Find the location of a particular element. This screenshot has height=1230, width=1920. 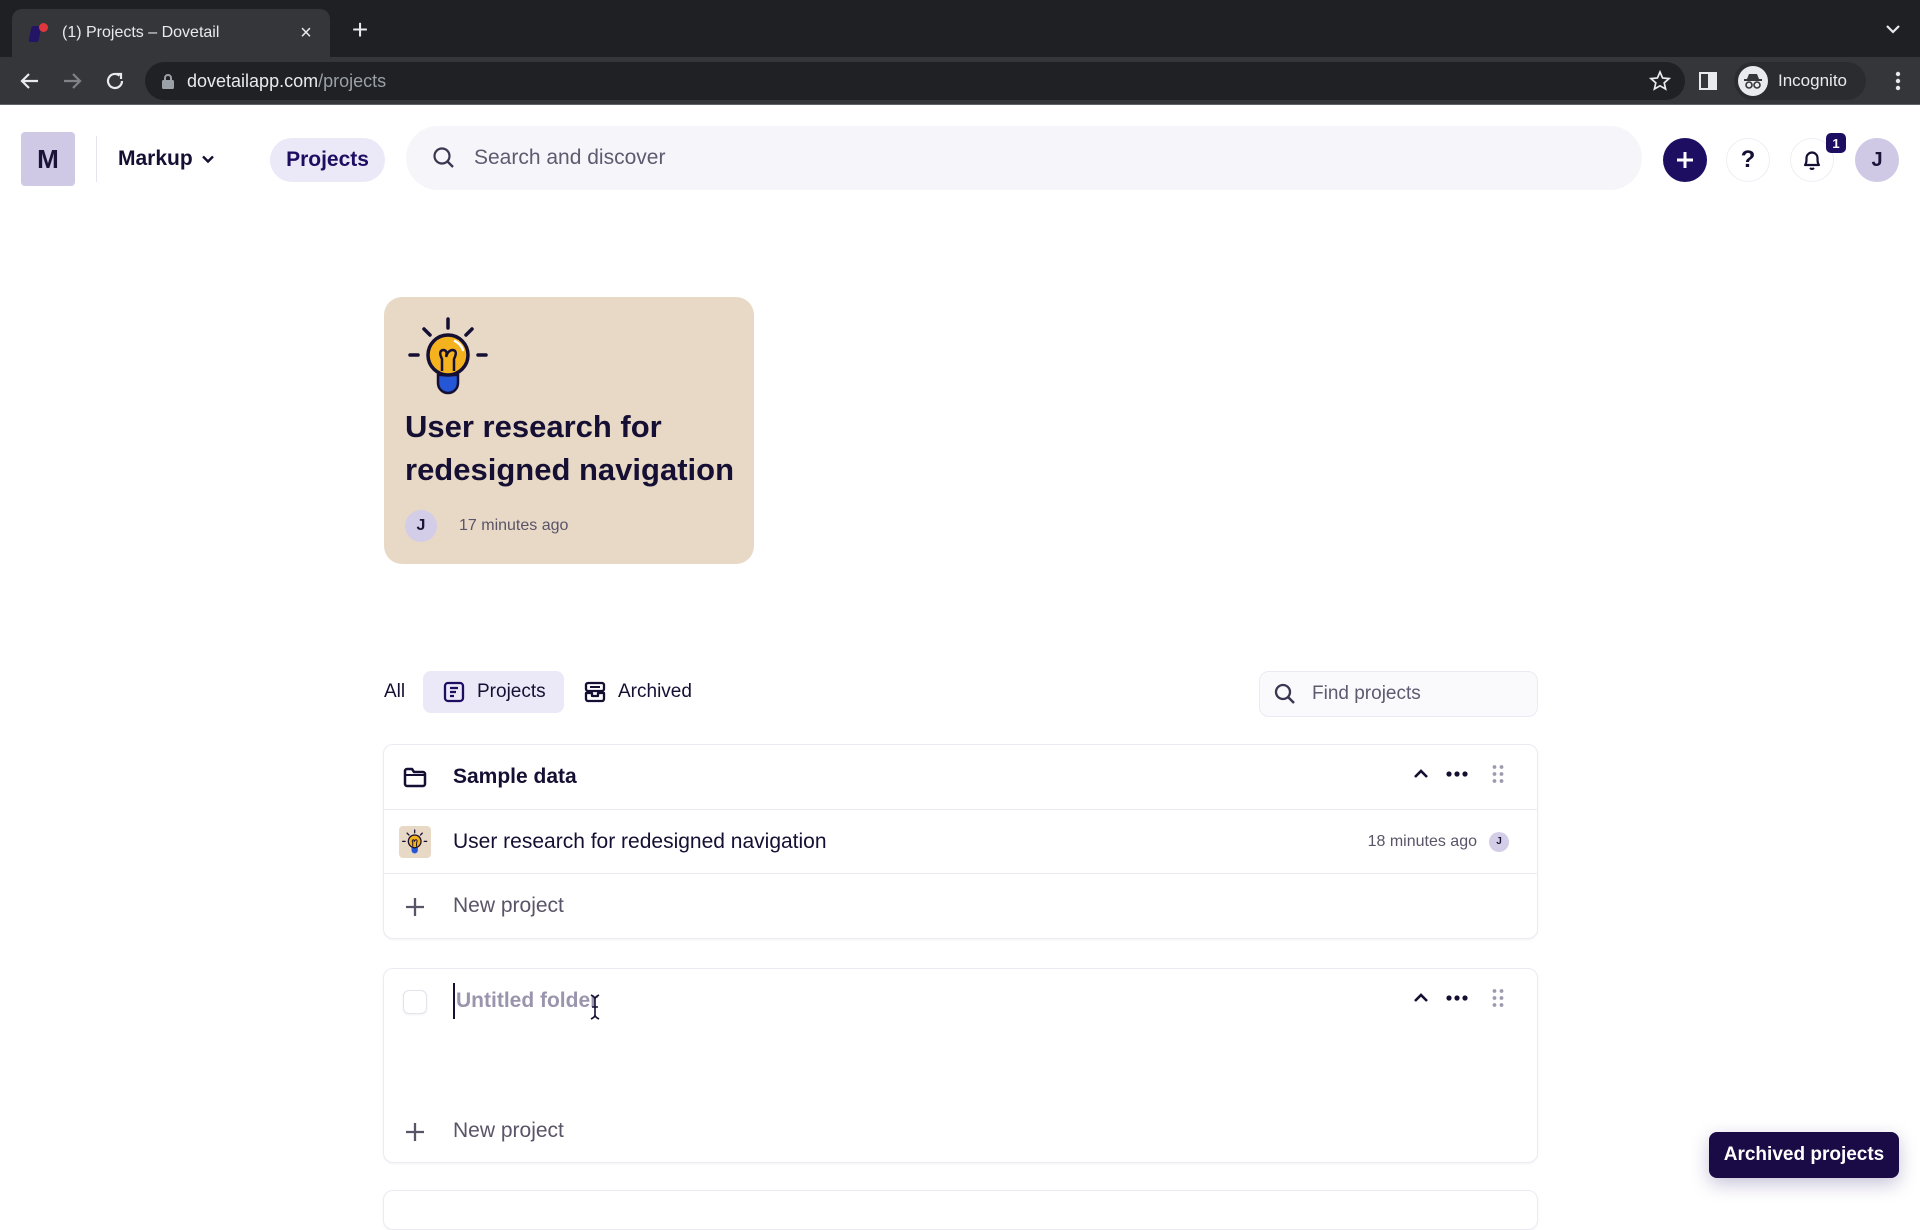

tab-search-chevron-icon is located at coordinates (1893, 29).